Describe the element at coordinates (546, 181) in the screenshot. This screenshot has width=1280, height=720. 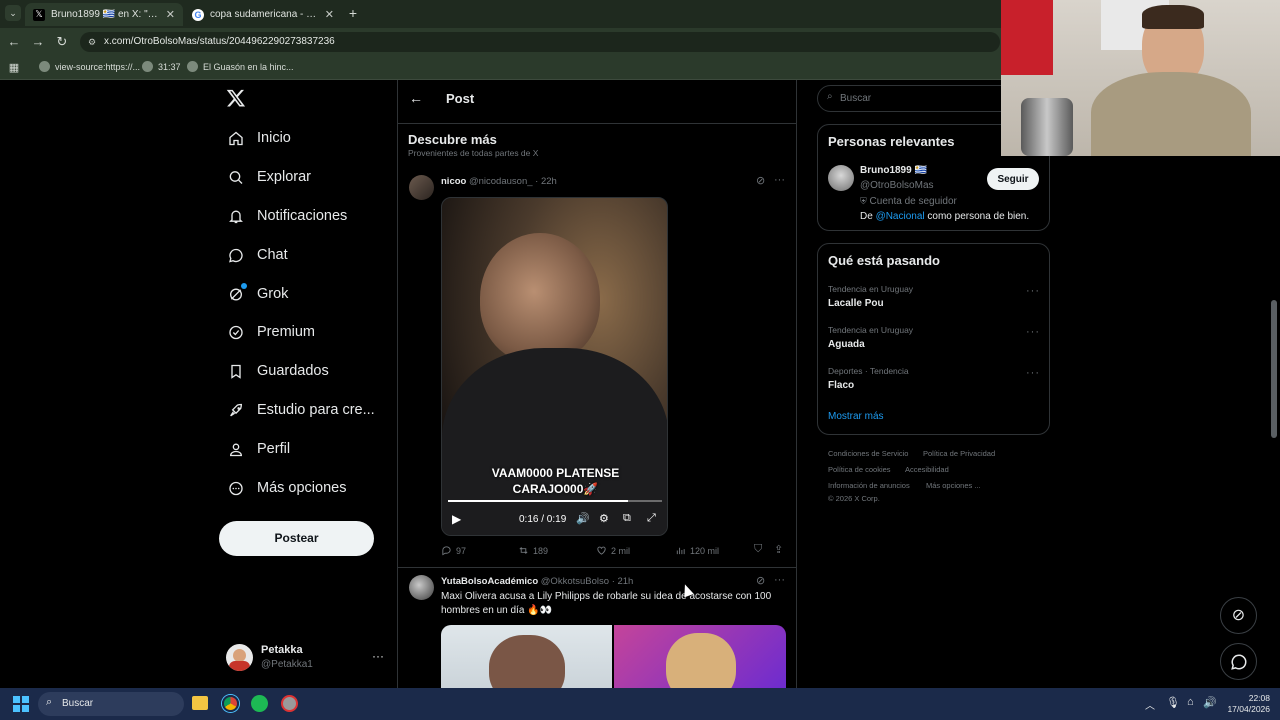
I see `tweet-time: · 22h` at that location.